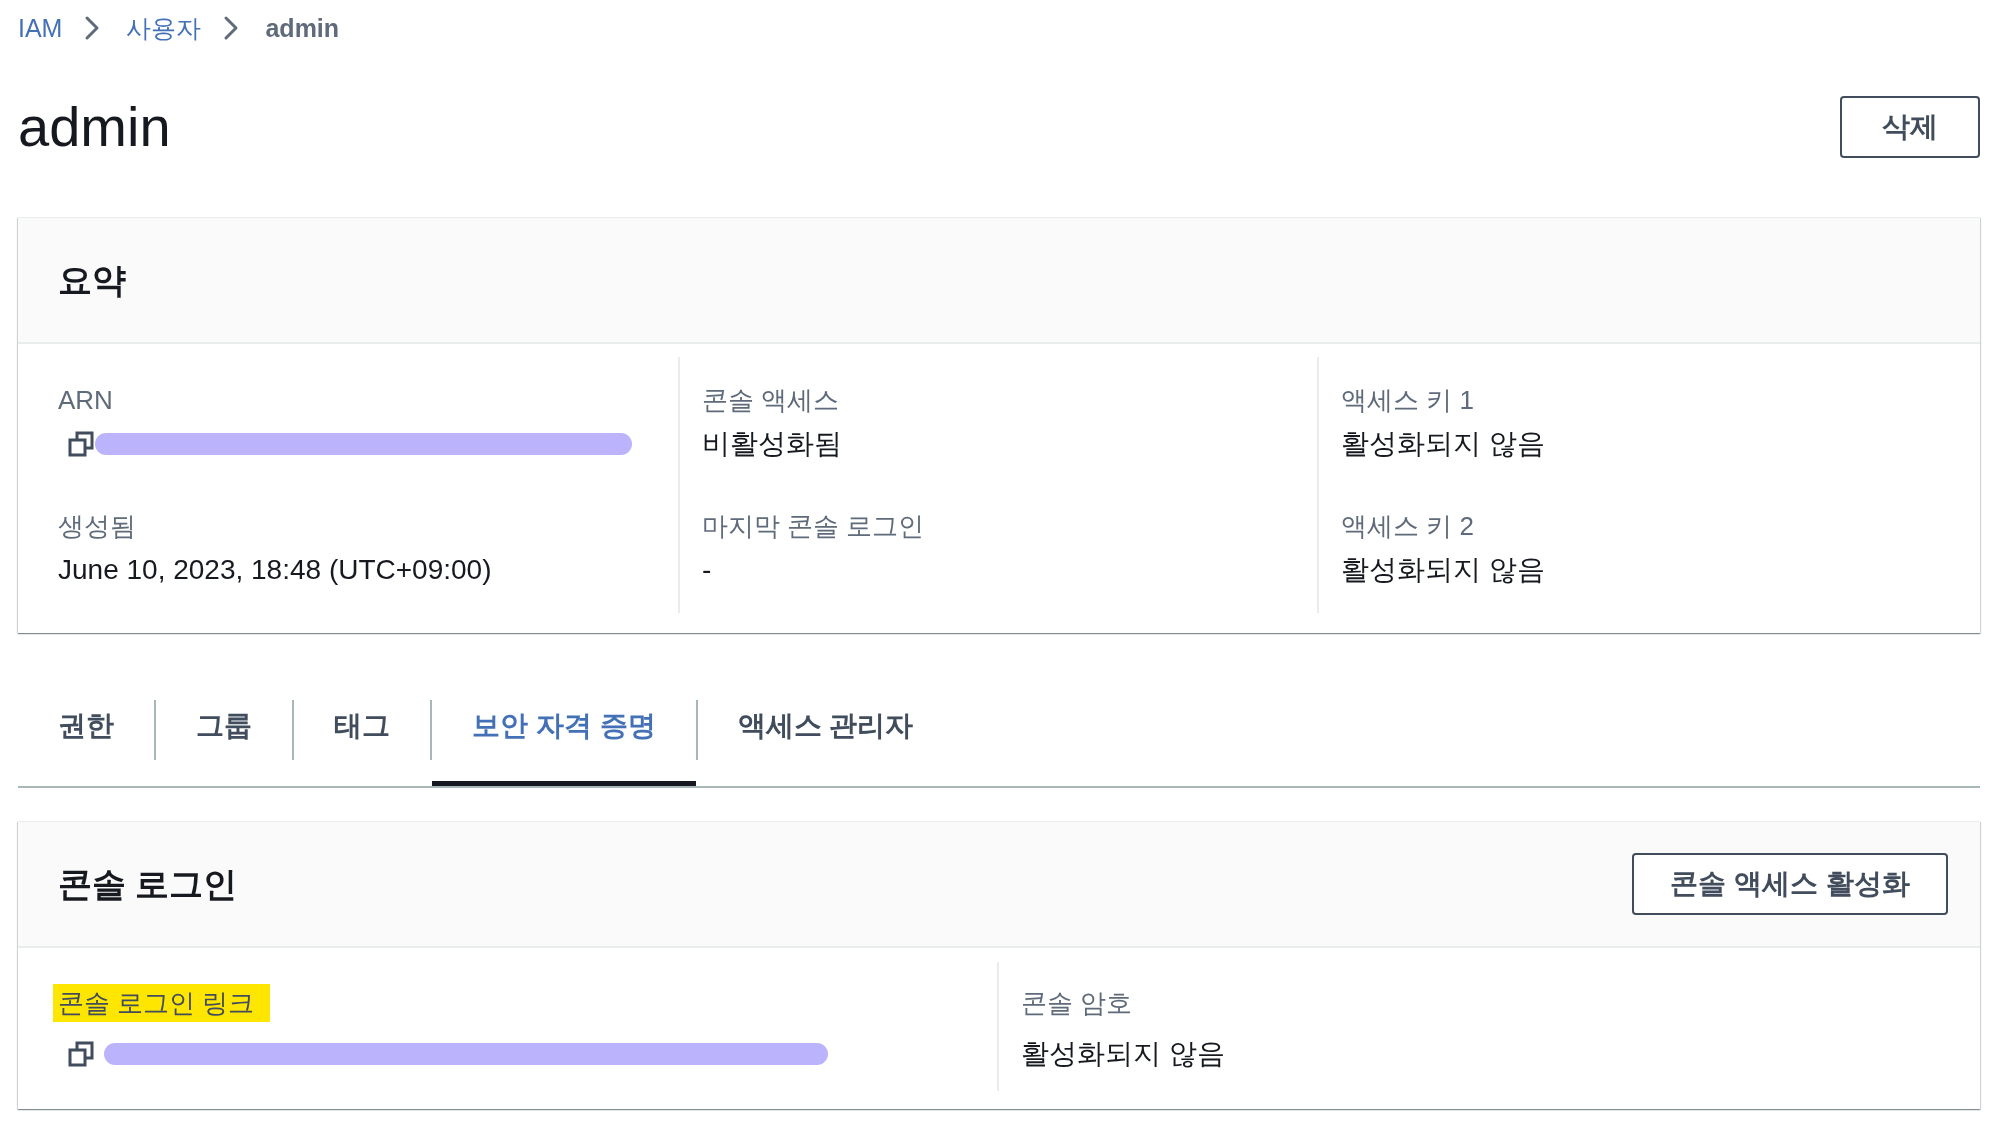  Describe the element at coordinates (92, 280) in the screenshot. I see `section-title: 요약` at that location.